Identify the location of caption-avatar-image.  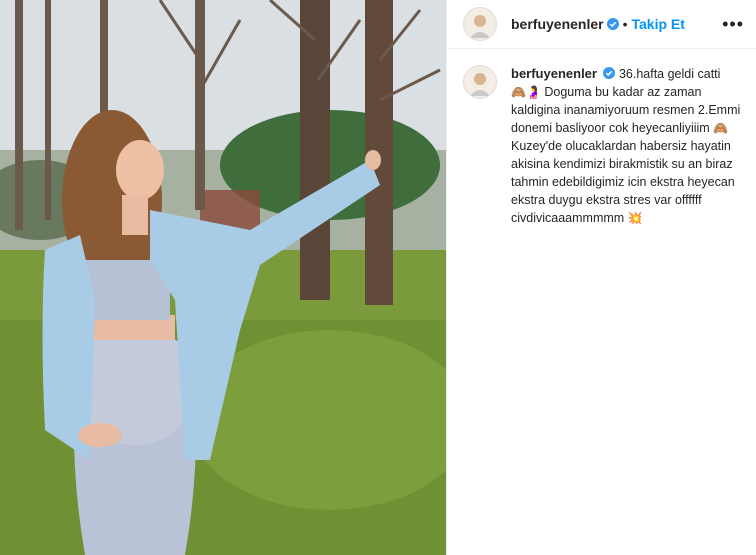
(480, 82).